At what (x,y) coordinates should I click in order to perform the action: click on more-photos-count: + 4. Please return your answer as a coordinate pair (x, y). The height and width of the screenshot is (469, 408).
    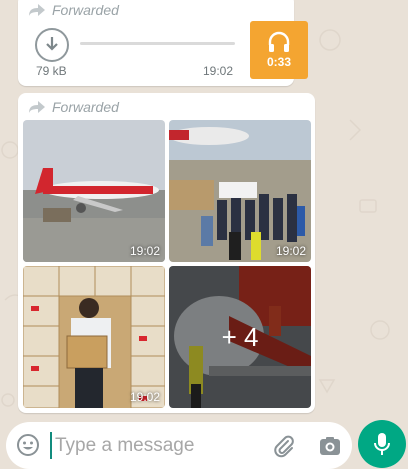
    Looking at the image, I should click on (240, 337).